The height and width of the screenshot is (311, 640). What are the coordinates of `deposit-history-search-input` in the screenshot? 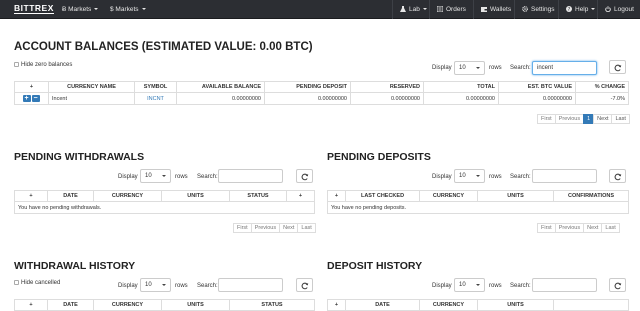 It's located at (564, 285).